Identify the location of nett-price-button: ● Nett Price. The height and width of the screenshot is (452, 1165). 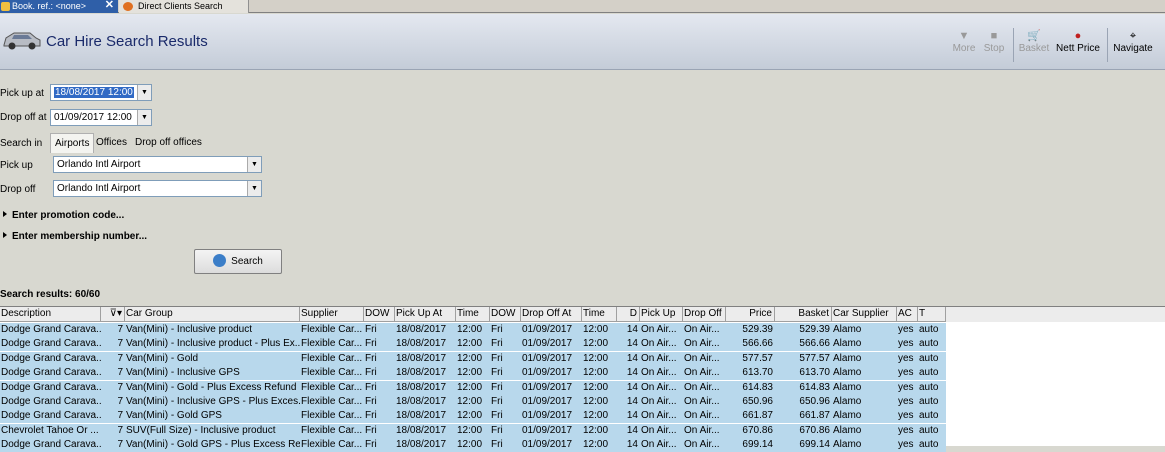
(1078, 41).